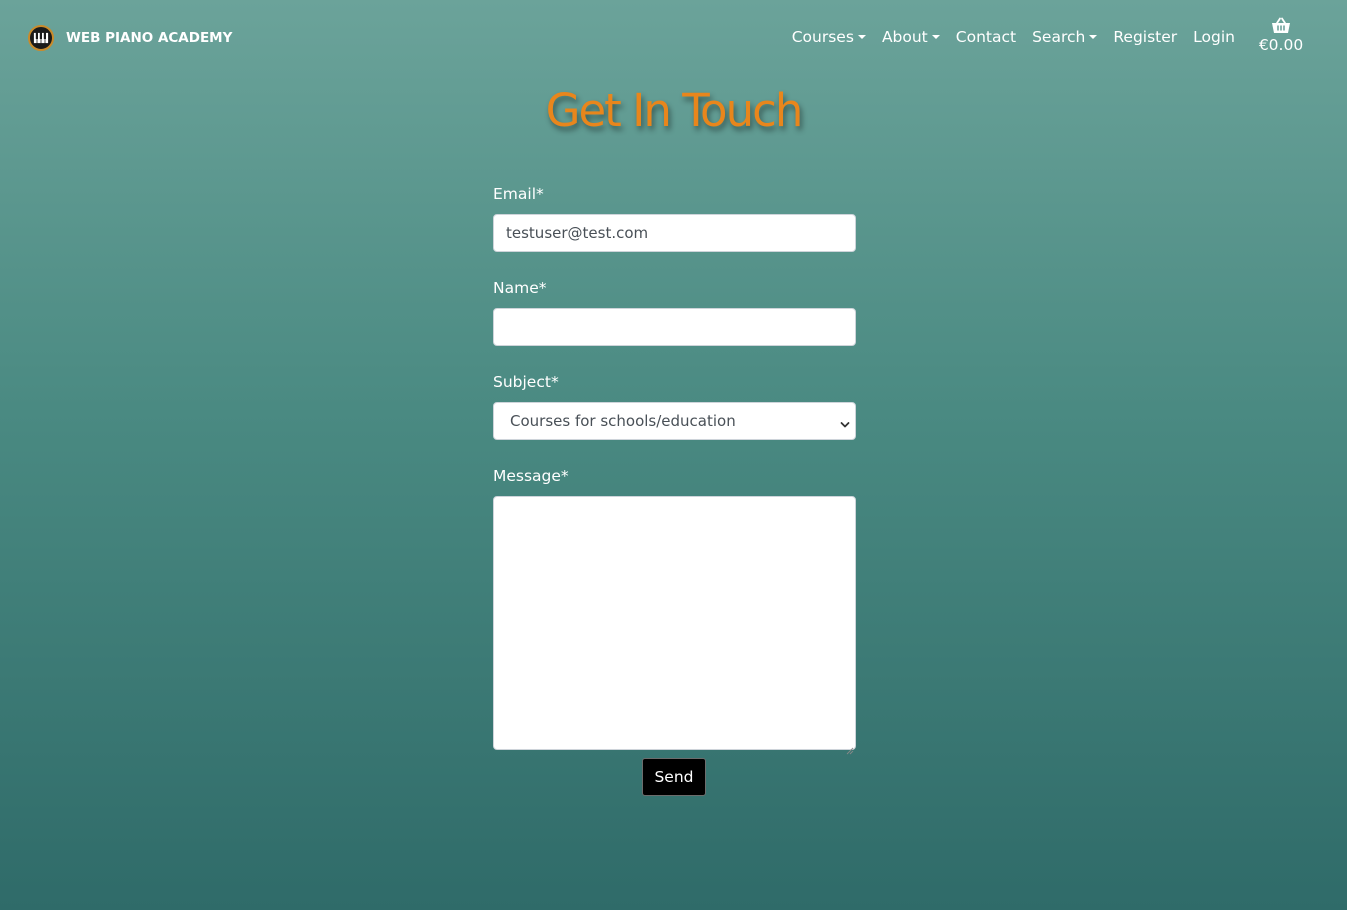 This screenshot has width=1347, height=910. What do you see at coordinates (822, 37) in the screenshot?
I see `nav-courses-label: Courses` at bounding box center [822, 37].